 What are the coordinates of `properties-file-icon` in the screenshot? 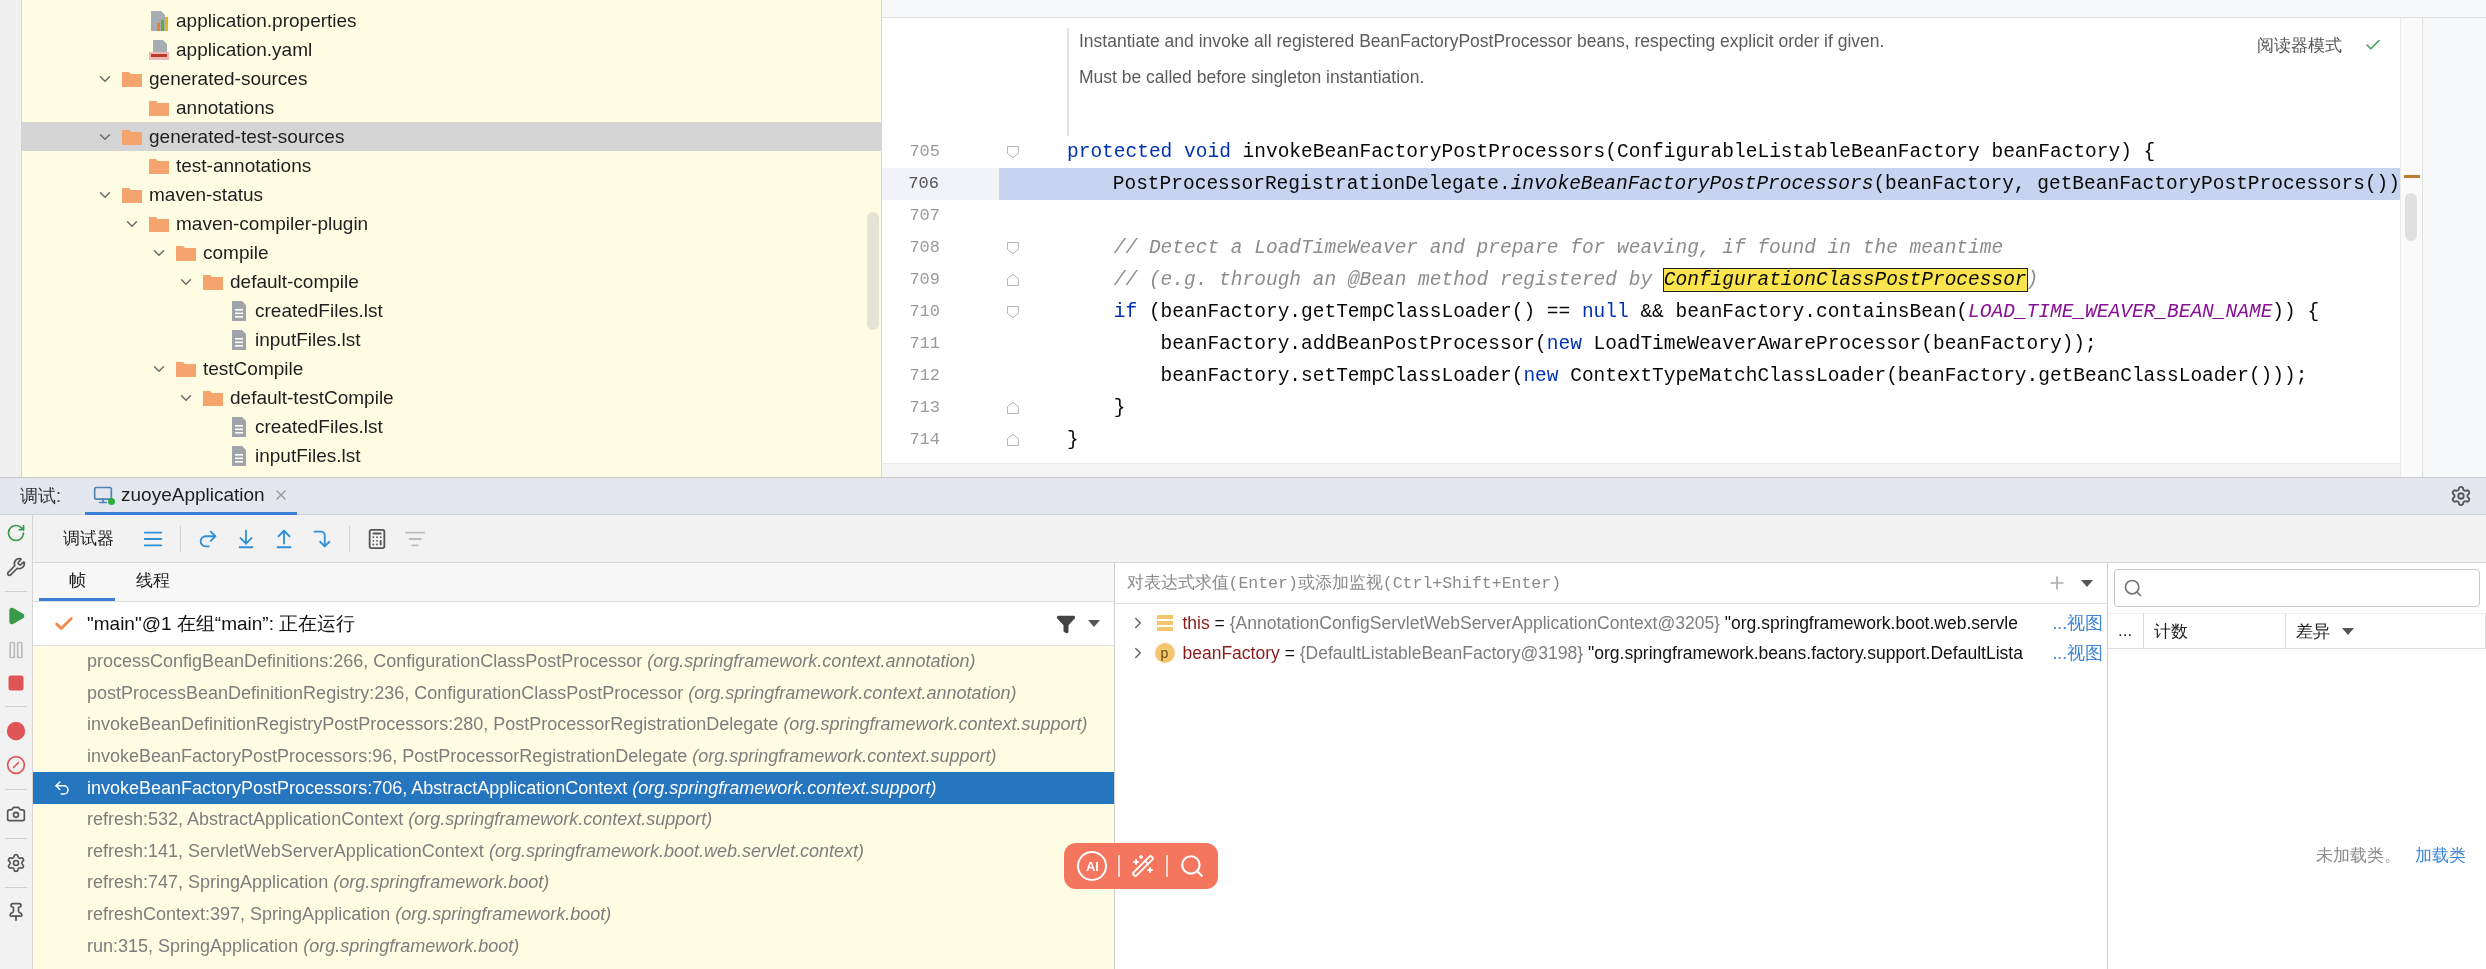 It's located at (159, 20).